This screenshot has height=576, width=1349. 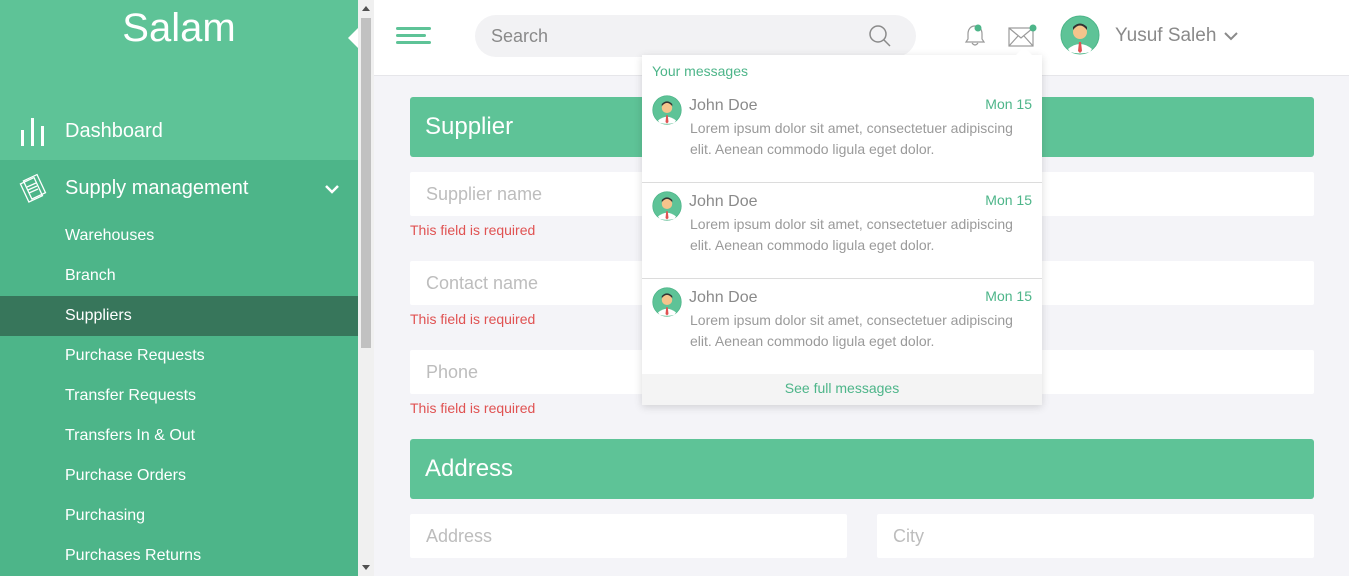 What do you see at coordinates (880, 38) in the screenshot?
I see `search-icon` at bounding box center [880, 38].